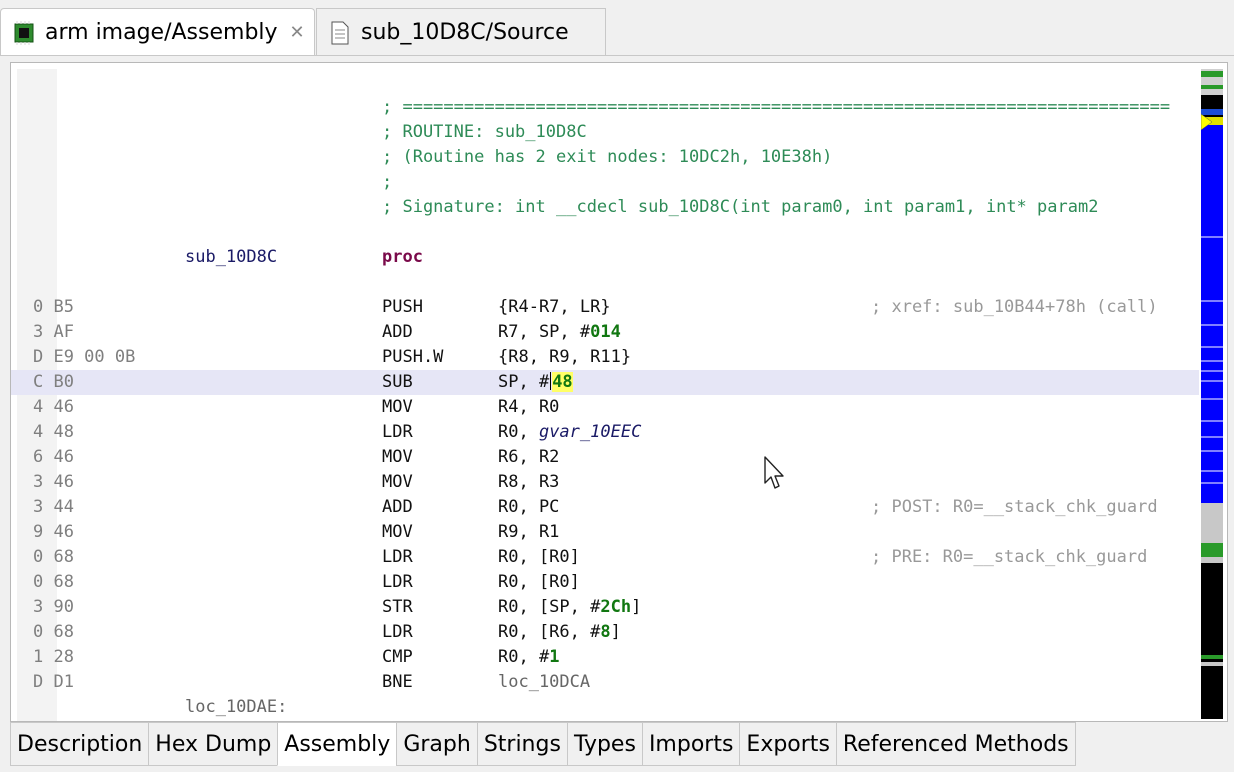 This screenshot has width=1234, height=772. What do you see at coordinates (590, 432) in the screenshot?
I see `global-var-ref: gvar_10EEC` at bounding box center [590, 432].